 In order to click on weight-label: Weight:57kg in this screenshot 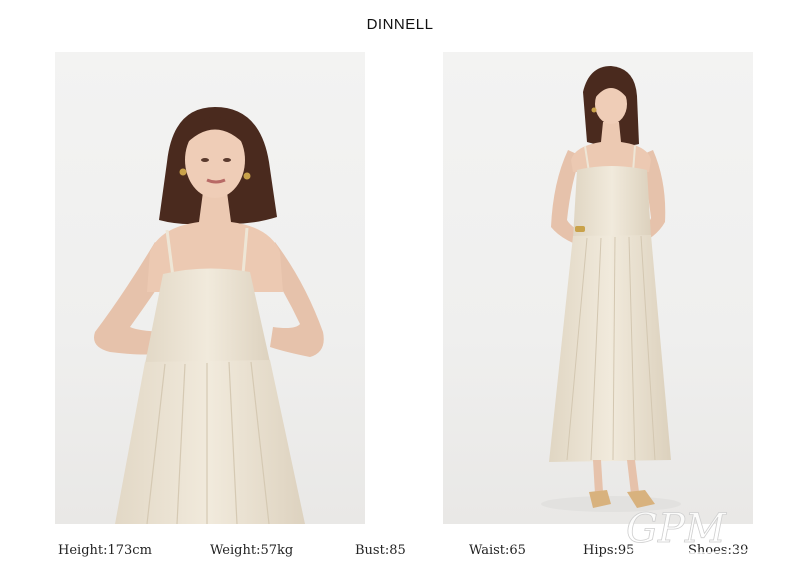, I will do `click(252, 550)`.